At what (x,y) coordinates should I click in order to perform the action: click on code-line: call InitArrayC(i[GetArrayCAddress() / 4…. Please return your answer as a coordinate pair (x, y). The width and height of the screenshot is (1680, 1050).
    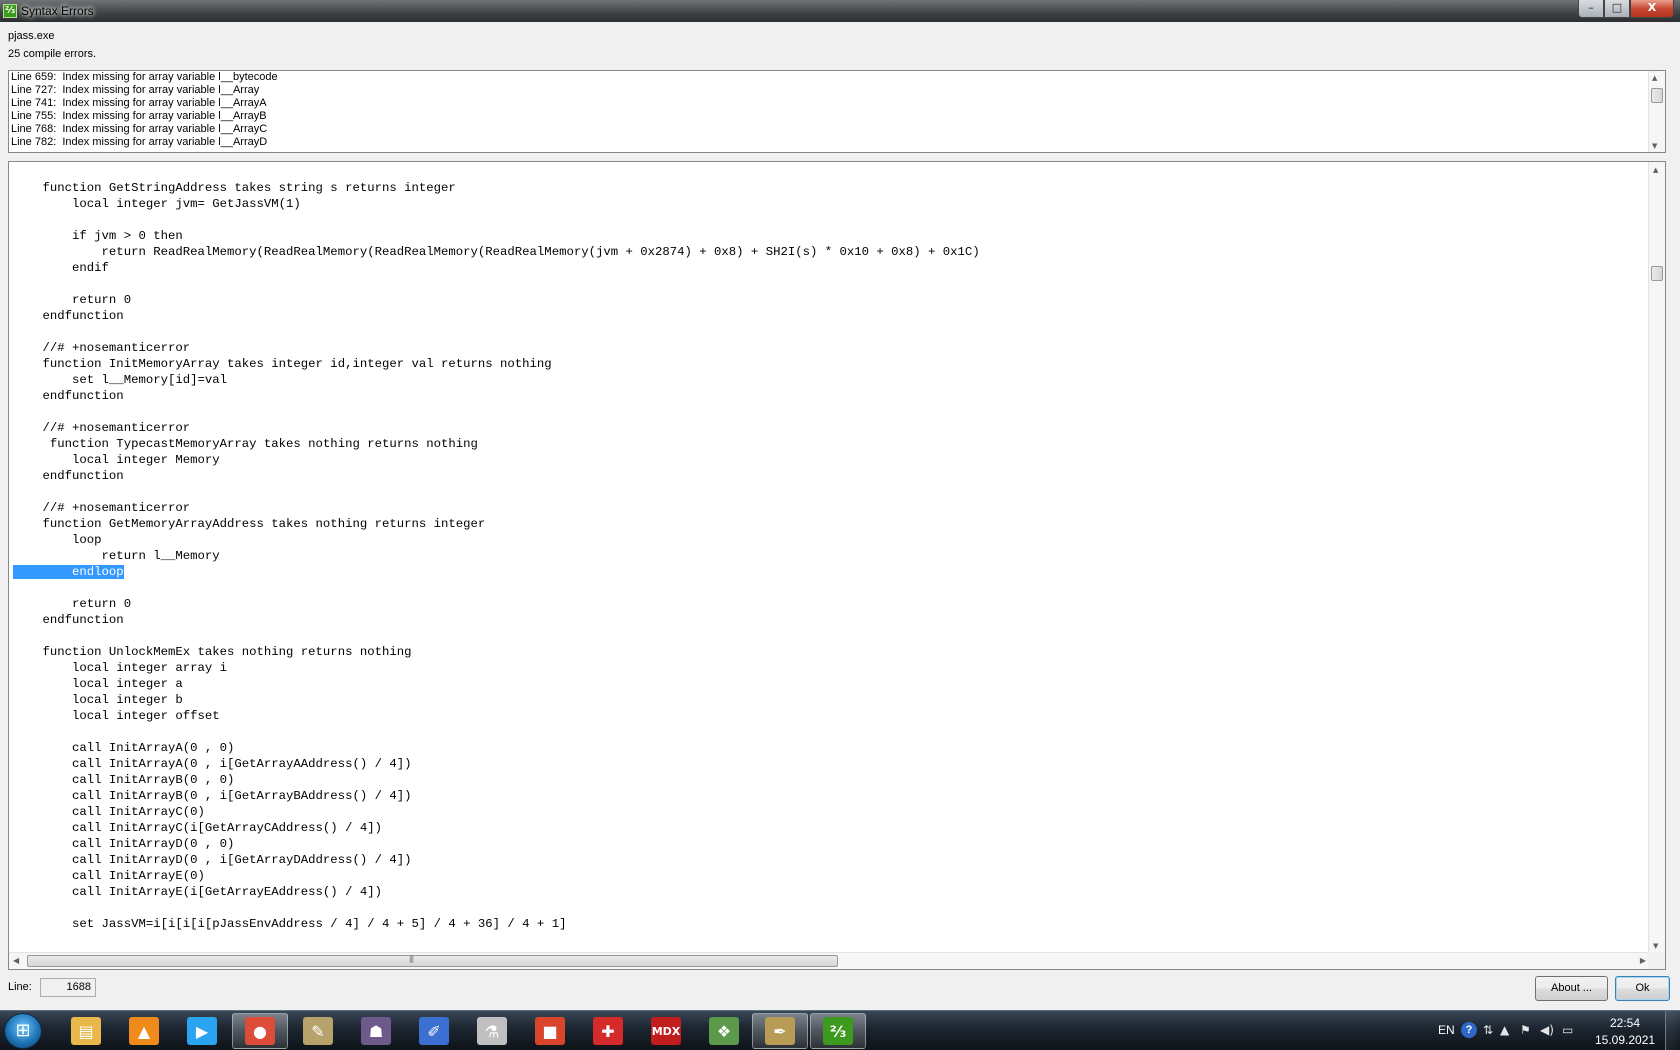
    Looking at the image, I should click on (496, 828).